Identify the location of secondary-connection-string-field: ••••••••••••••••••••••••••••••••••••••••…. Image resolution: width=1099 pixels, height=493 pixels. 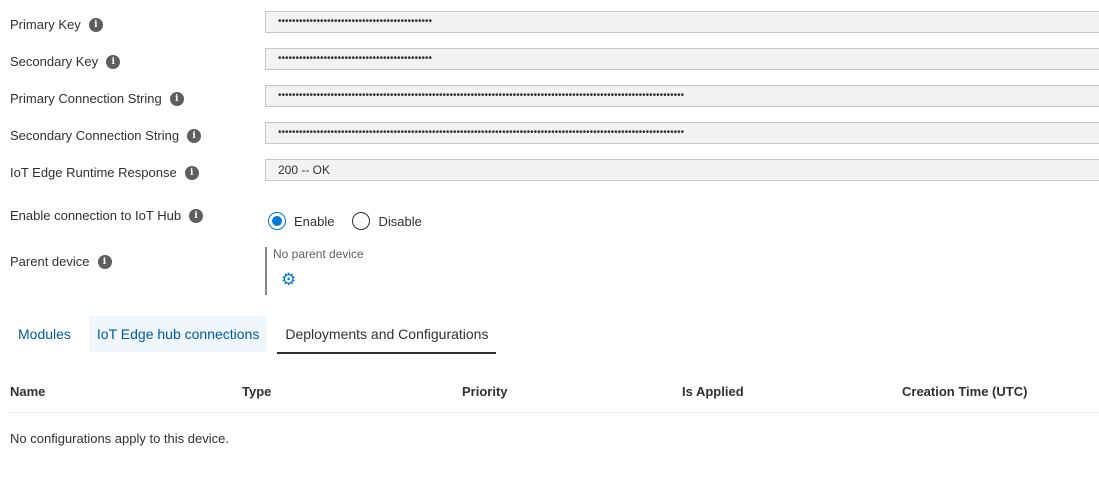
(682, 133).